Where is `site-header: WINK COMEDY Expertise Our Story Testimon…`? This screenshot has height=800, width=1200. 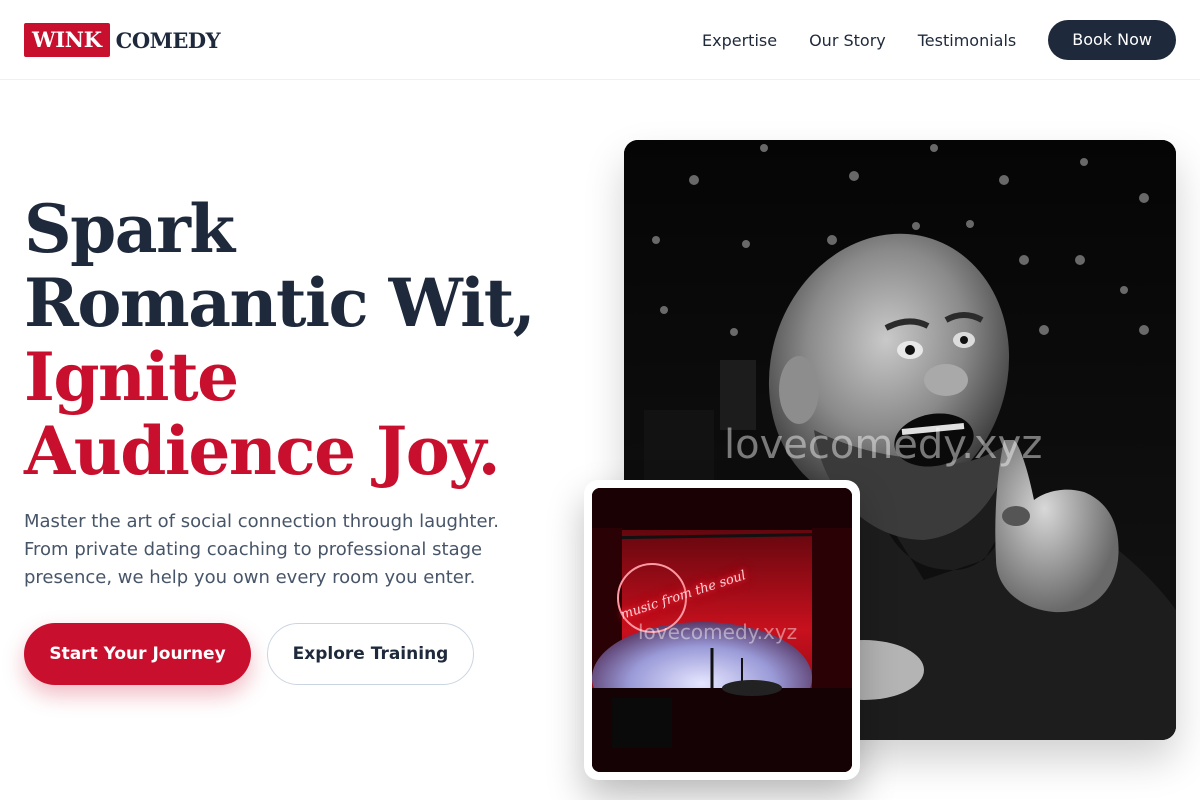
site-header: WINK COMEDY Expertise Our Story Testimon… is located at coordinates (600, 40).